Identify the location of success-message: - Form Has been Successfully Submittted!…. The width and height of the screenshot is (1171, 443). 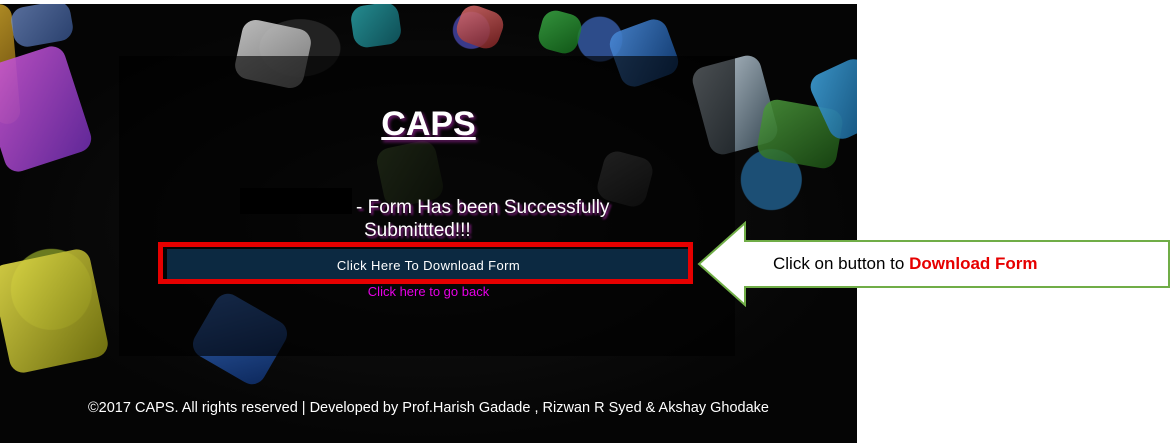
(526, 219).